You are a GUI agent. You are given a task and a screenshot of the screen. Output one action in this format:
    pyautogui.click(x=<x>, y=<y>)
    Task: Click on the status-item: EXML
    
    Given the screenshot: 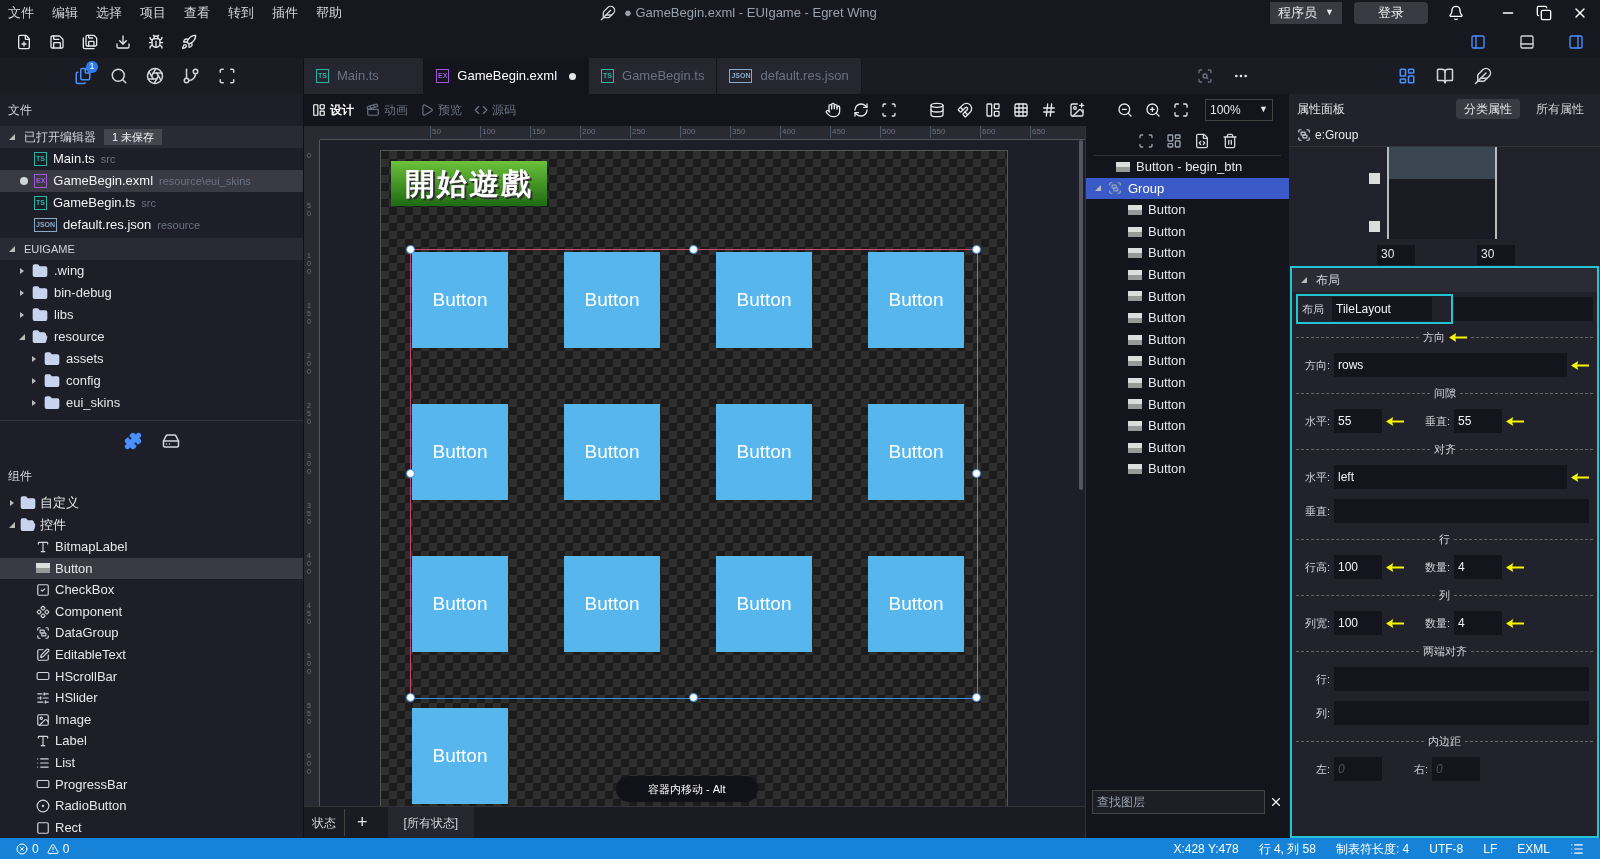 What is the action you would take?
    pyautogui.click(x=1533, y=848)
    